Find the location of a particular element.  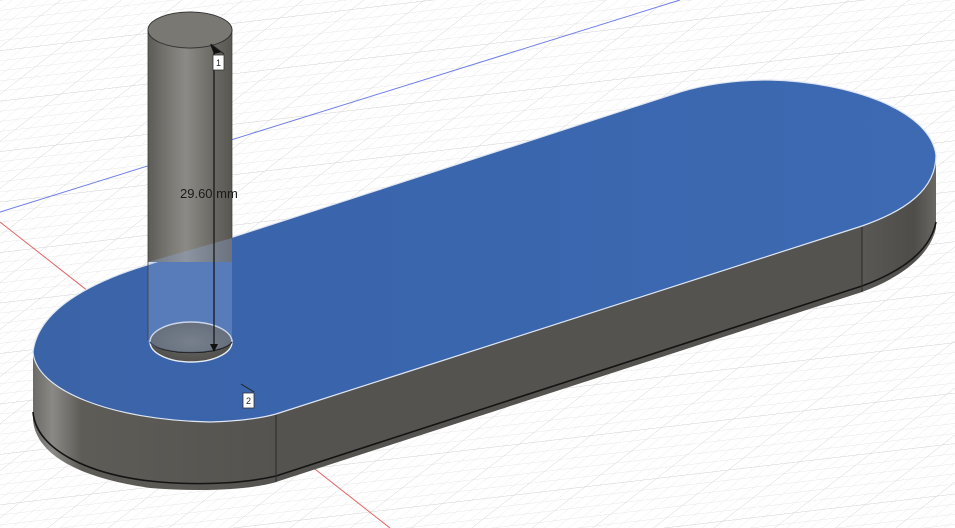

marker-1-label: 1 is located at coordinates (218, 63).